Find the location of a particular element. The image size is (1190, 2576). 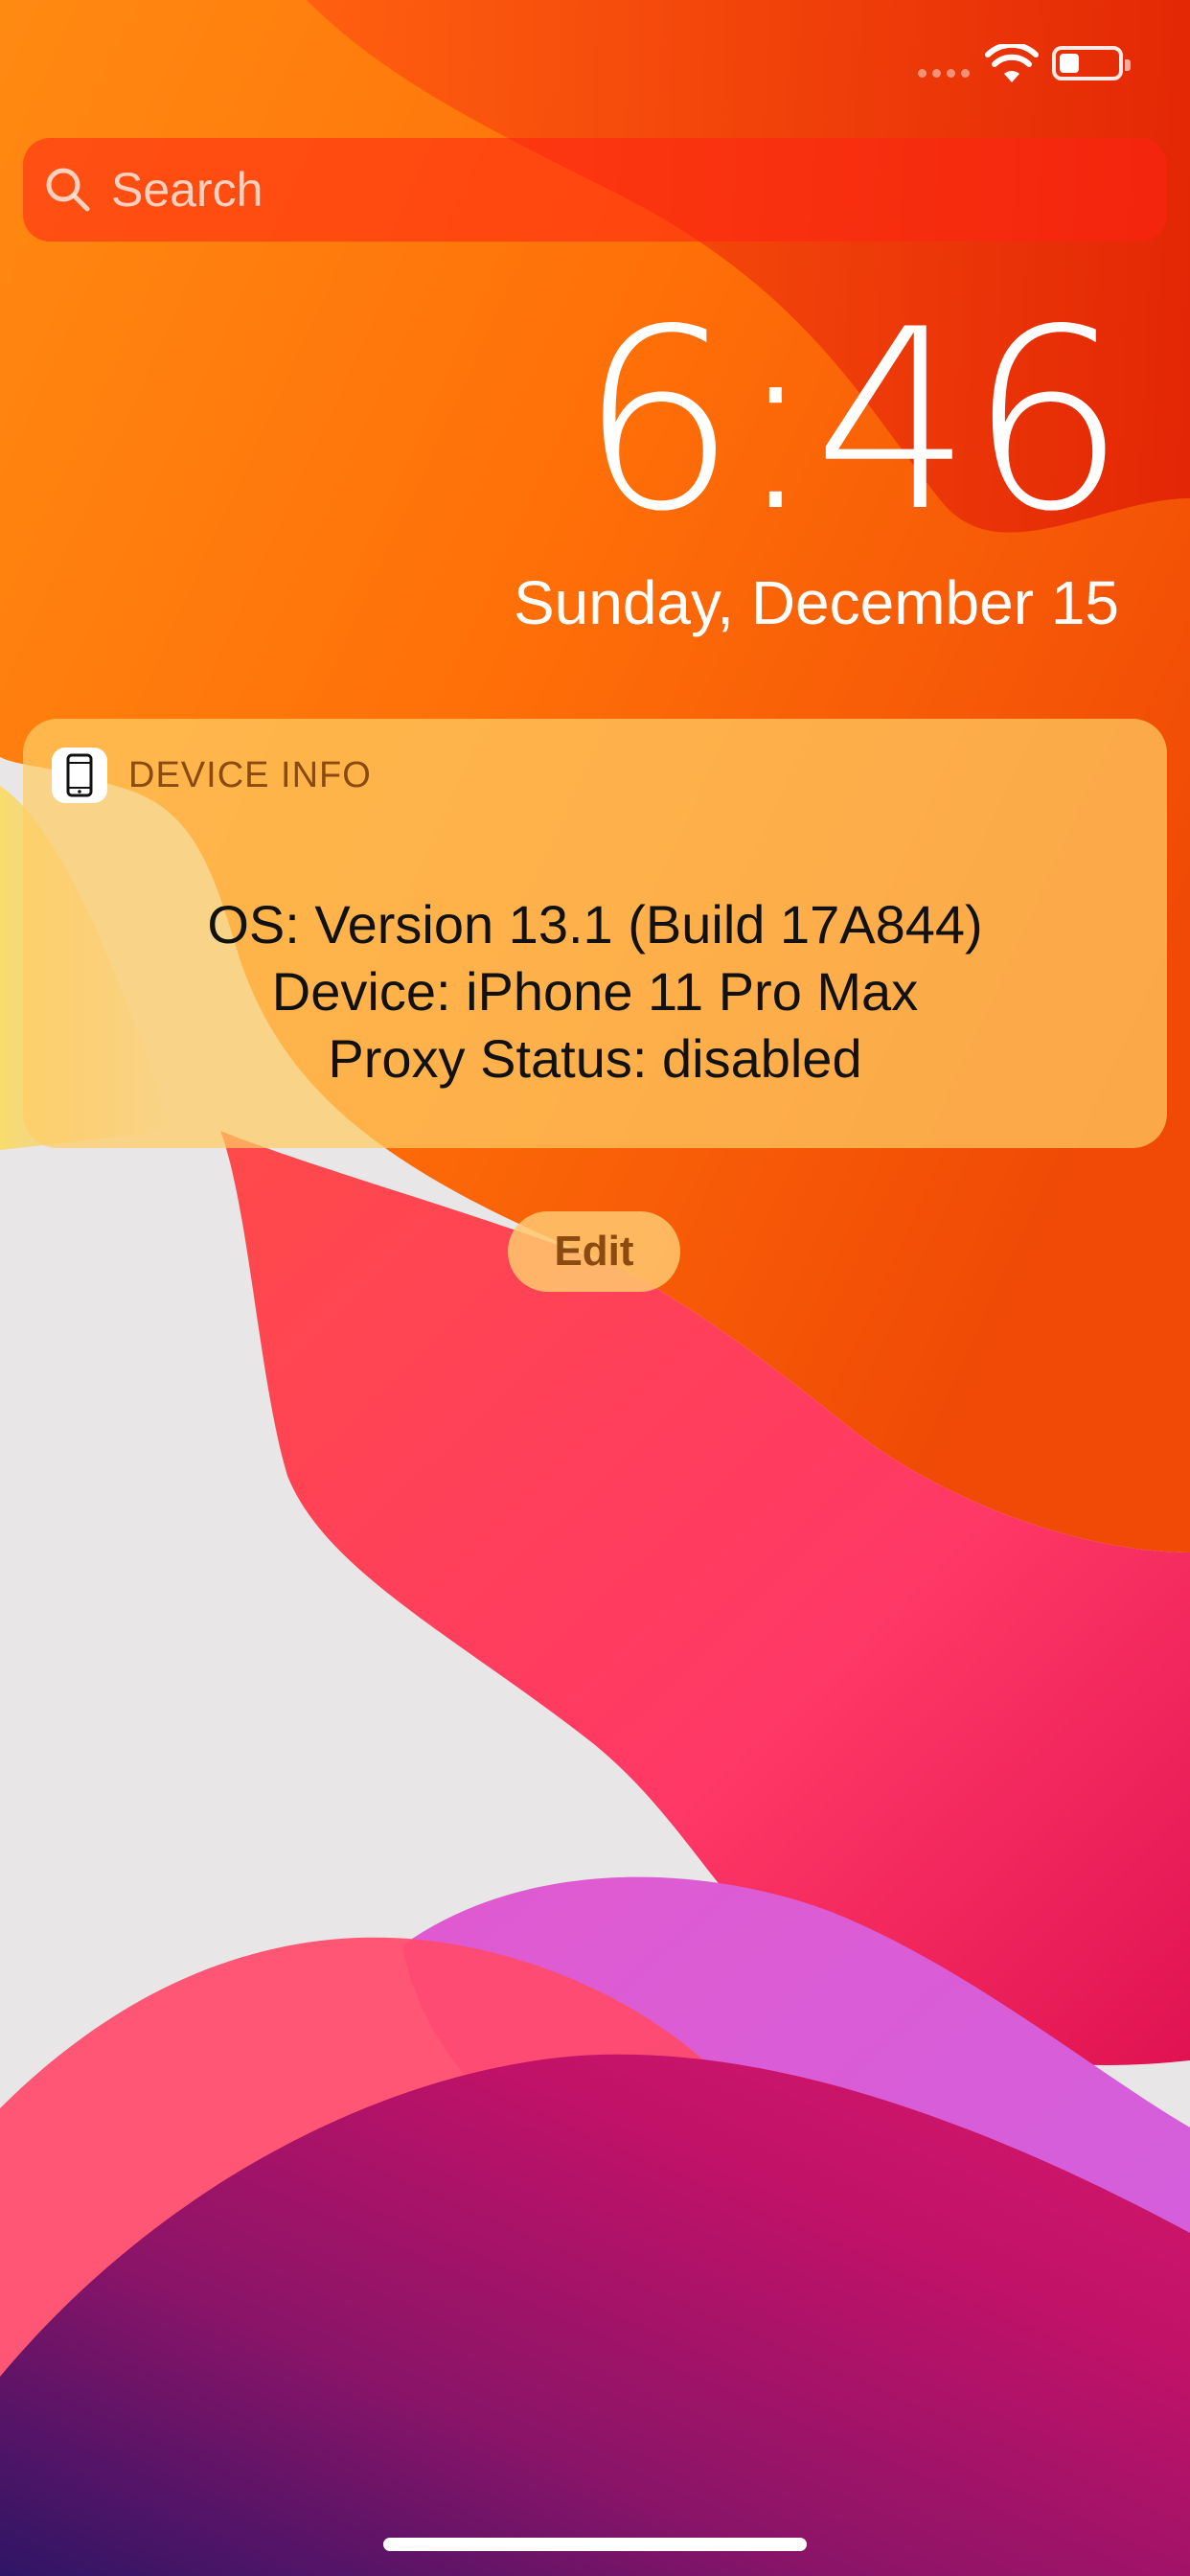

battery-icon is located at coordinates (1092, 63).